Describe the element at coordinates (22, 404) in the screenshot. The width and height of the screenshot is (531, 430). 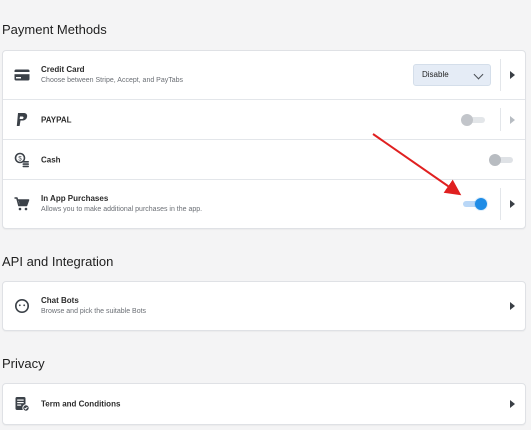
I see `document-check-icon` at that location.